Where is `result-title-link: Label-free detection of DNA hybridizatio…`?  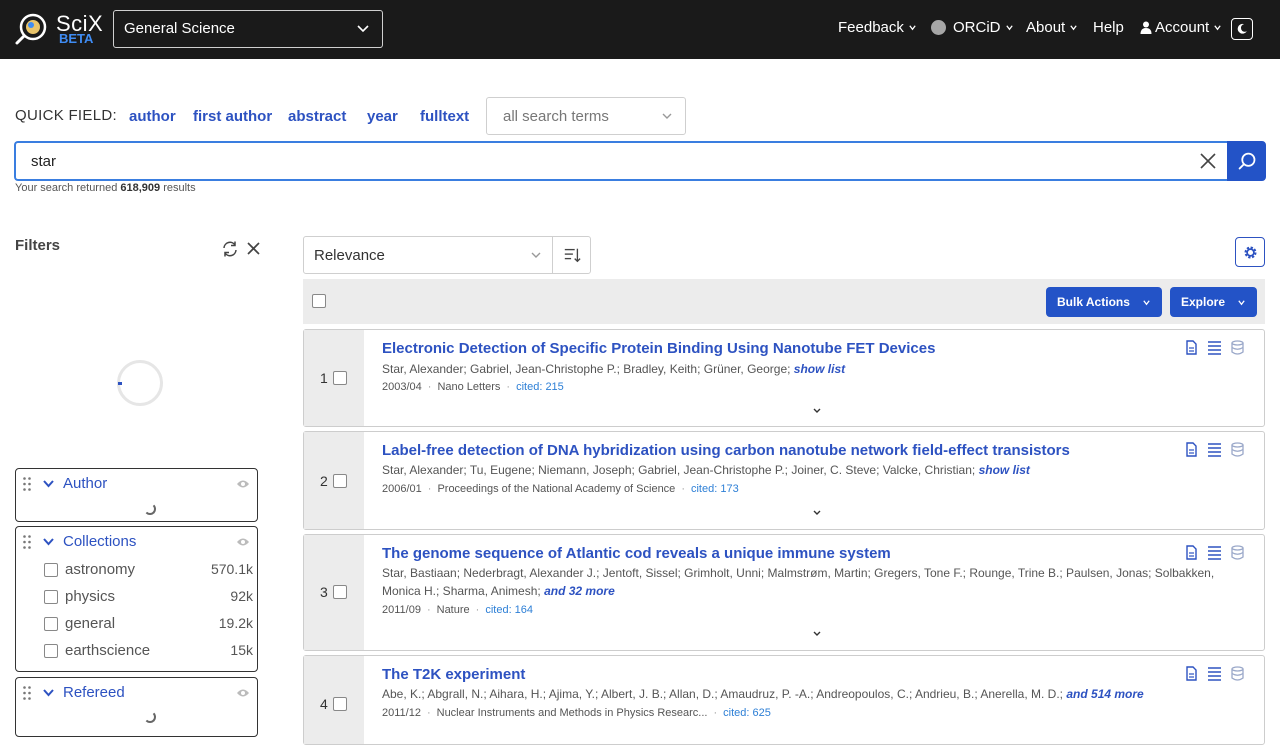 result-title-link: Label-free detection of DNA hybridizatio… is located at coordinates (726, 450).